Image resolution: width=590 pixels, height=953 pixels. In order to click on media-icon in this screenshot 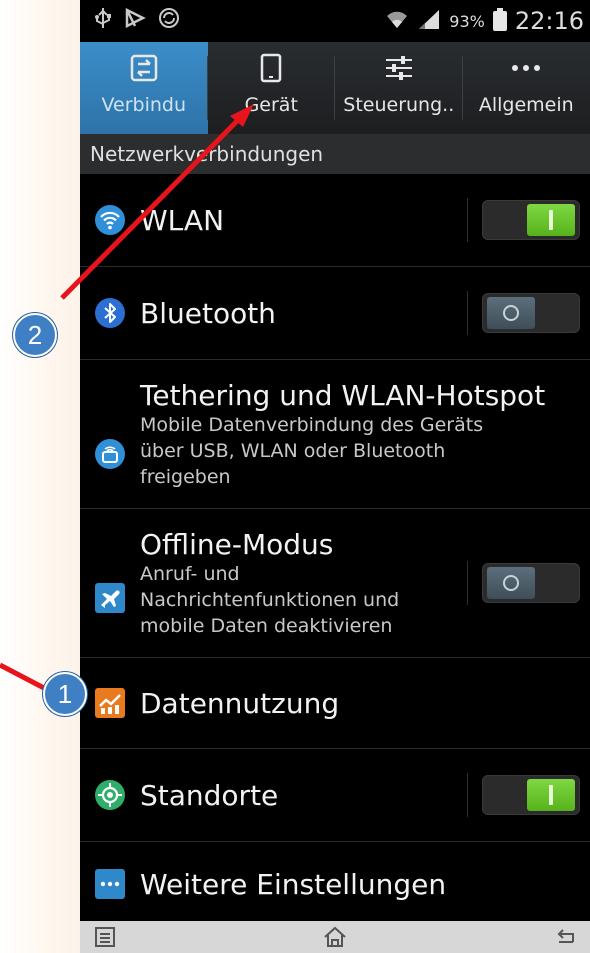, I will do `click(135, 21)`.